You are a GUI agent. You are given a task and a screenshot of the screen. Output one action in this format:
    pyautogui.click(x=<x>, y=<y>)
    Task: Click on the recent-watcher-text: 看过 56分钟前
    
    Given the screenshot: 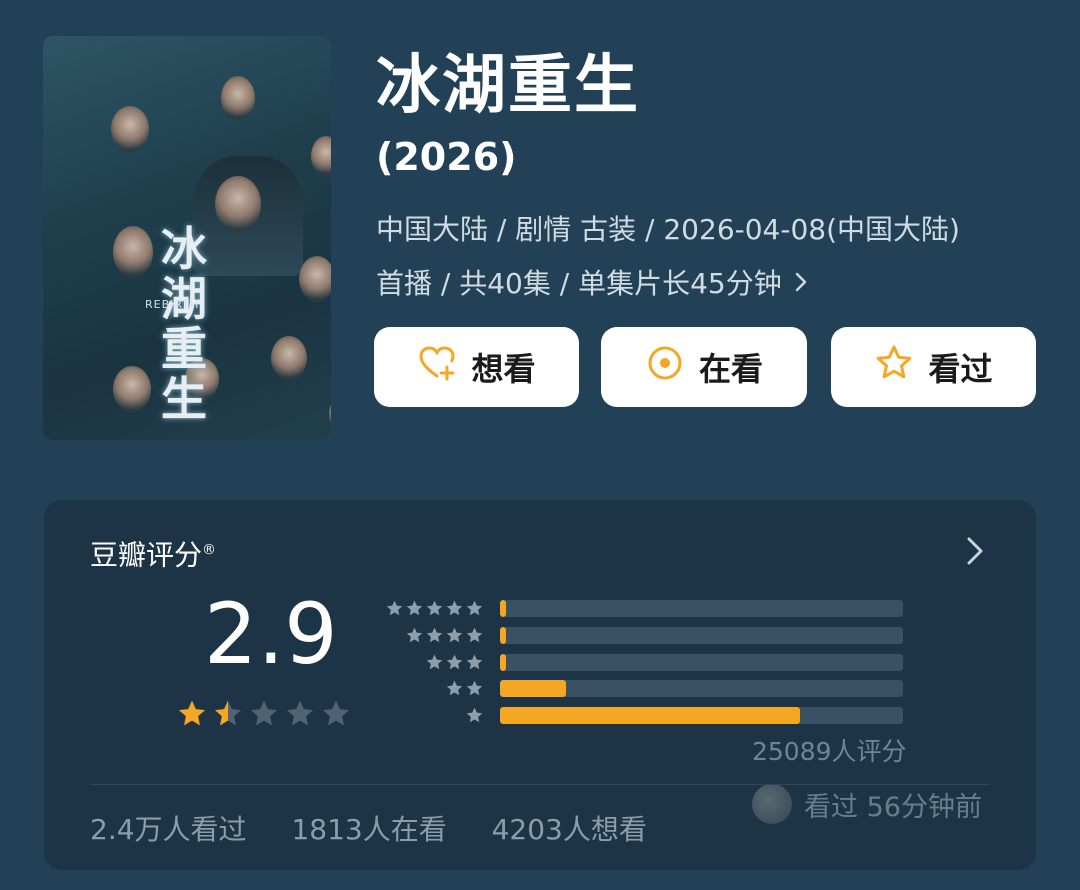 What is the action you would take?
    pyautogui.click(x=893, y=807)
    